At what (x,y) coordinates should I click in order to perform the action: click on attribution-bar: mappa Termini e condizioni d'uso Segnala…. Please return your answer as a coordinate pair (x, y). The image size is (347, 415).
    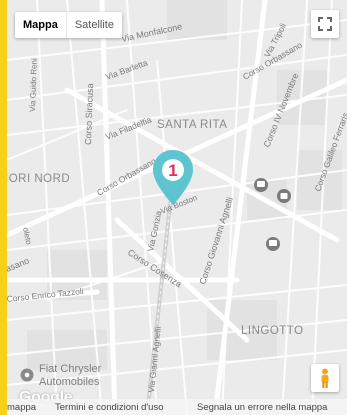
    Looking at the image, I should click on (177, 407).